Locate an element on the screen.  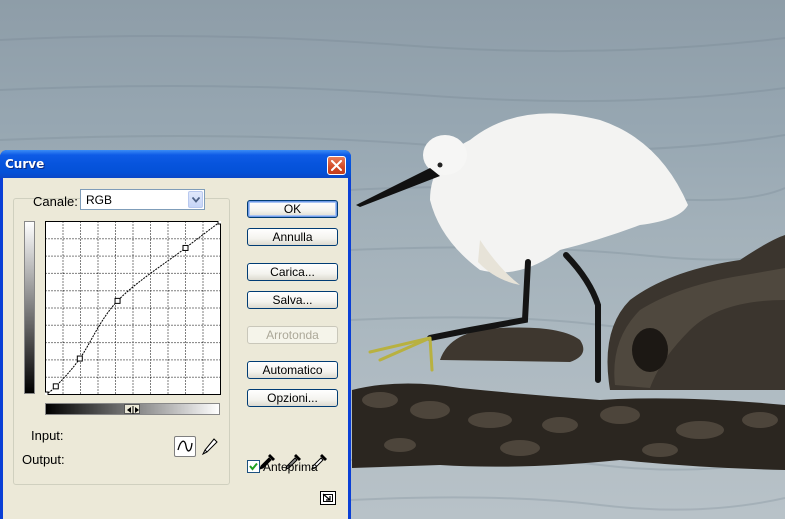
curve-graph is located at coordinates (133, 308).